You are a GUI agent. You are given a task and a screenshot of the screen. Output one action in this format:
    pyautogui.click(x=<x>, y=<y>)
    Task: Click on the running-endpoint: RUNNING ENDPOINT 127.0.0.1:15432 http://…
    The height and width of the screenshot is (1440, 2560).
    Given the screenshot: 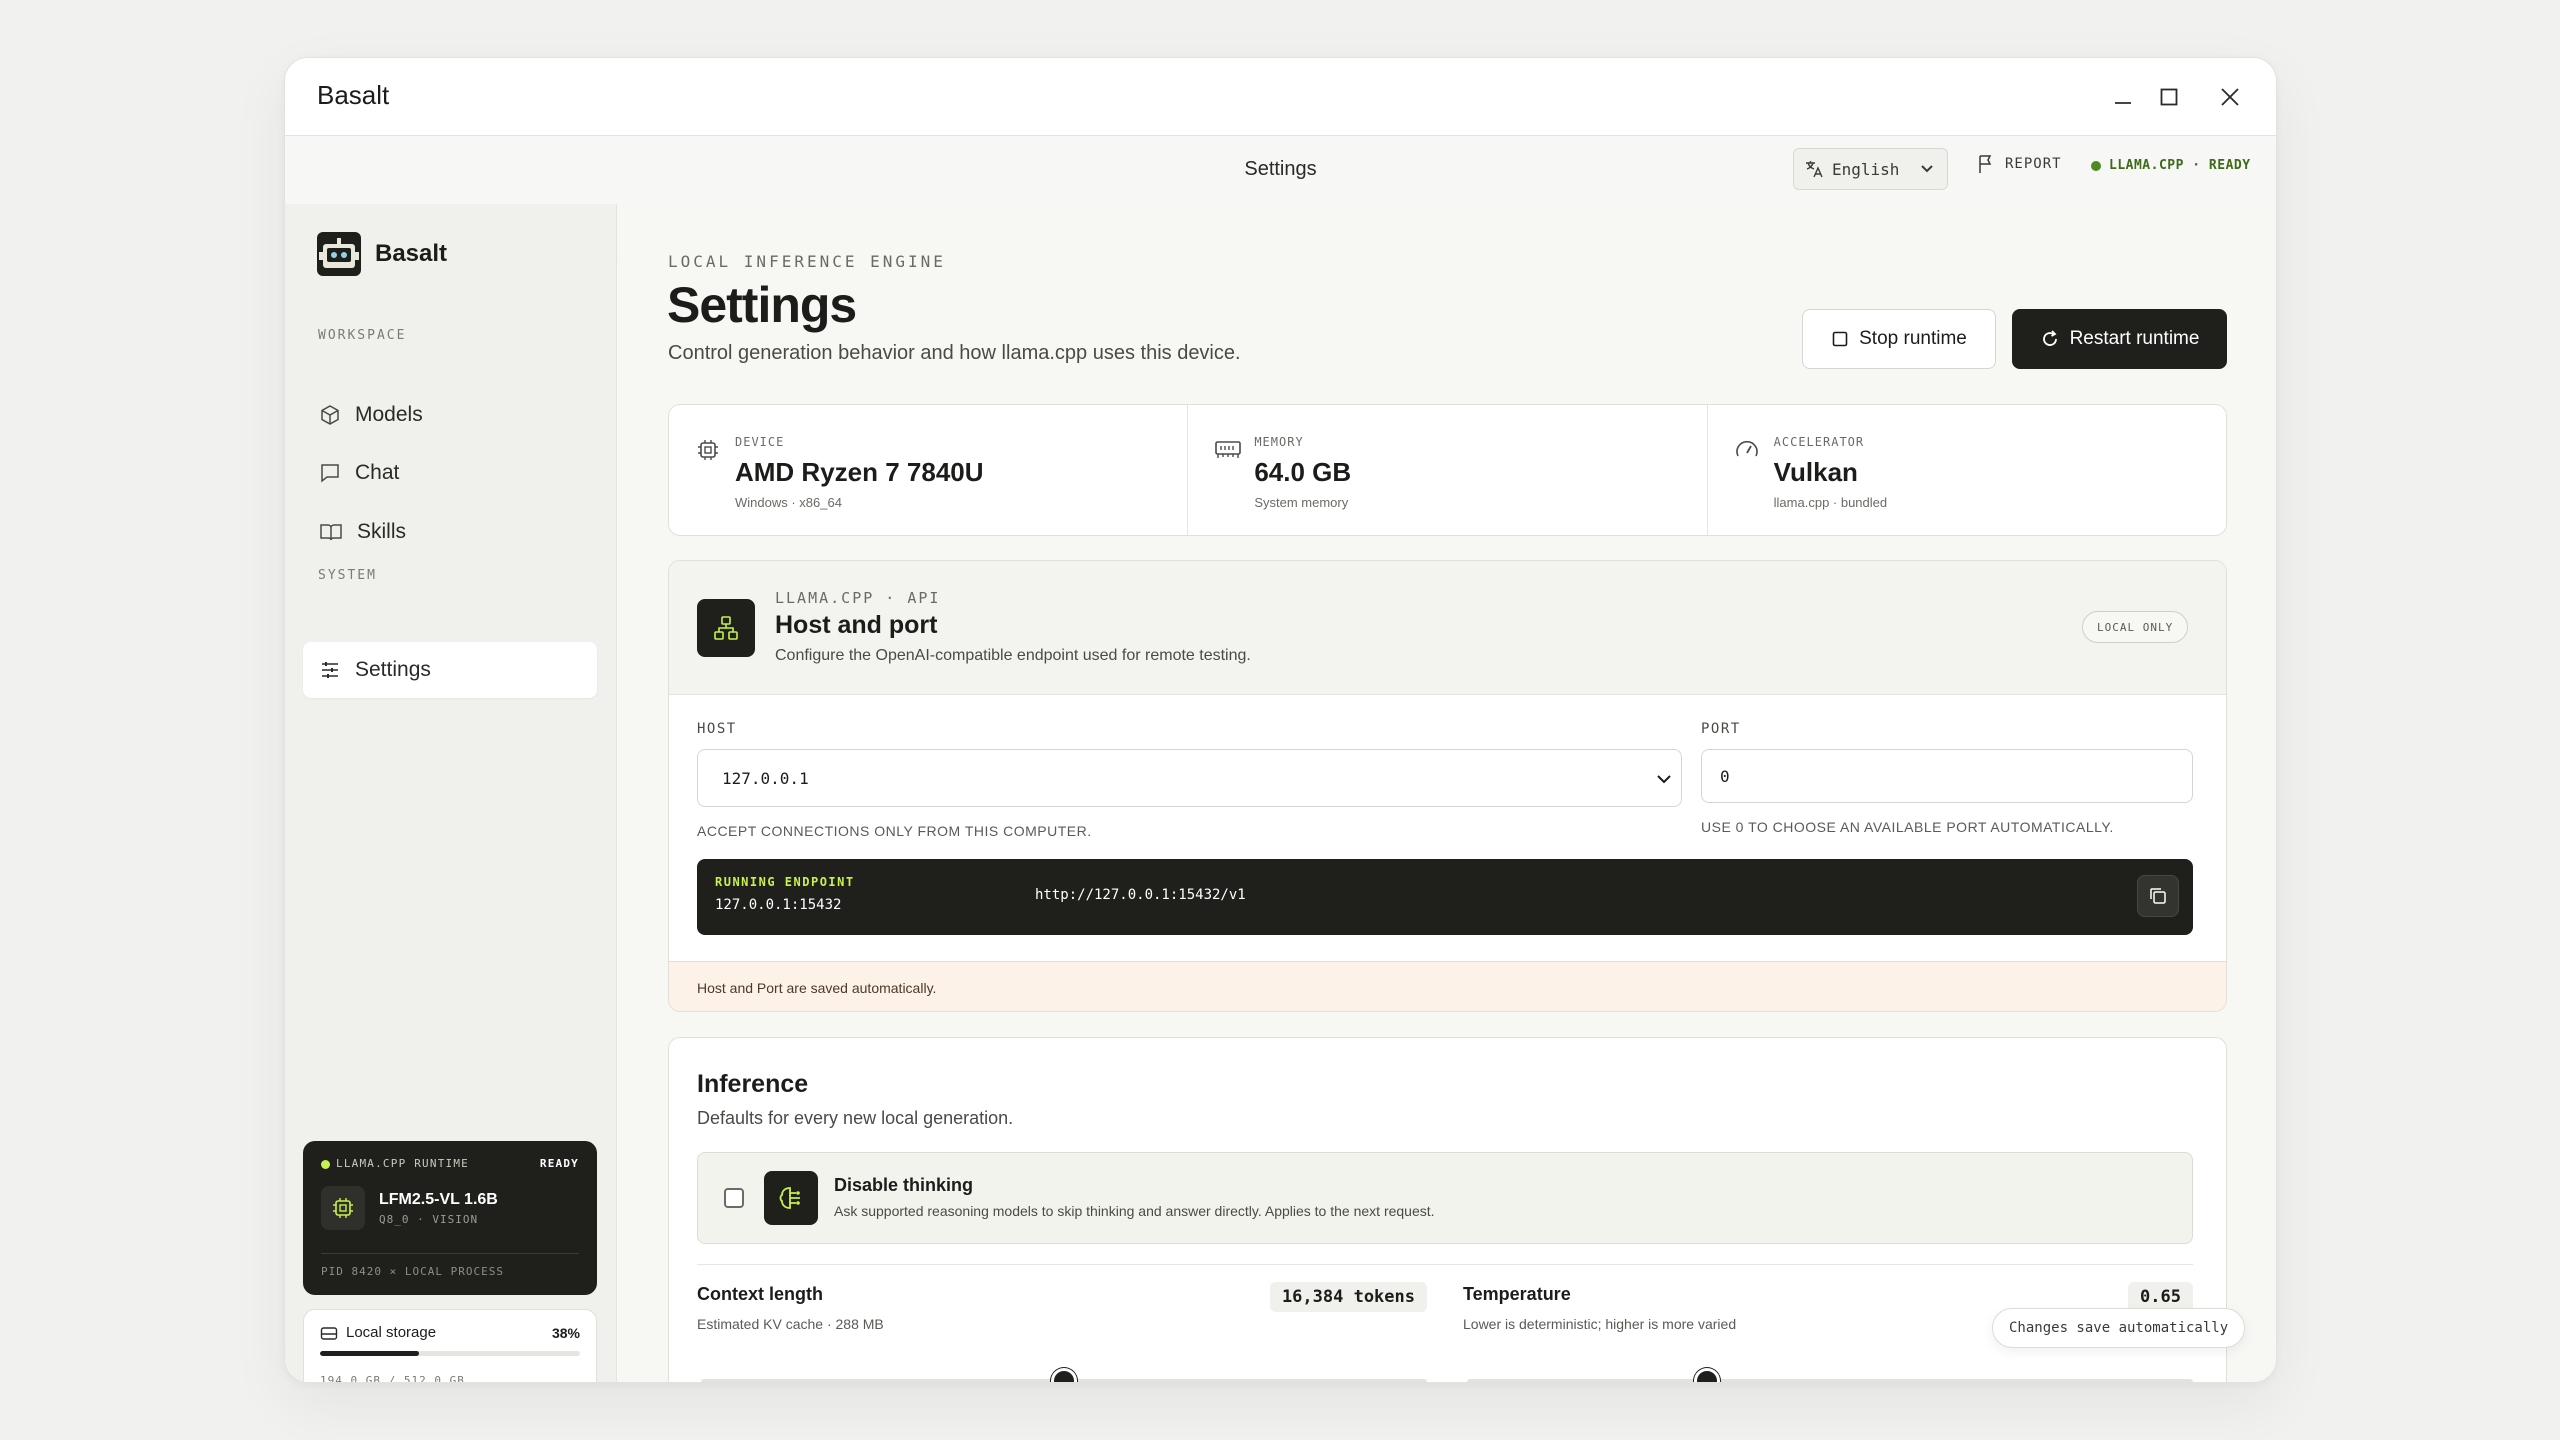 What is the action you would take?
    pyautogui.click(x=1445, y=897)
    